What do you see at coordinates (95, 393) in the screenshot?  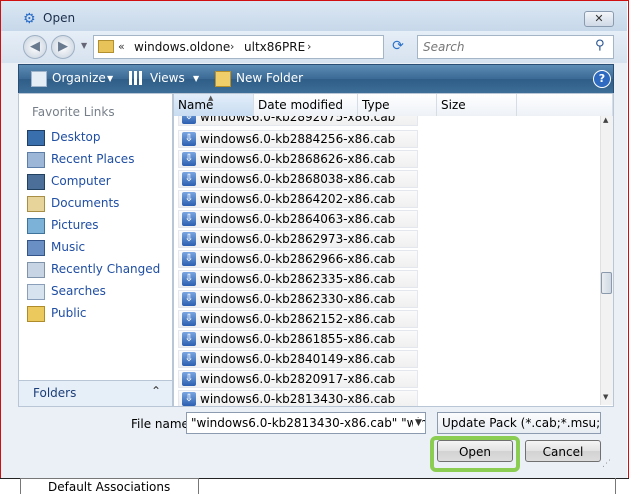 I see `folders-toggle: Folders ⌃` at bounding box center [95, 393].